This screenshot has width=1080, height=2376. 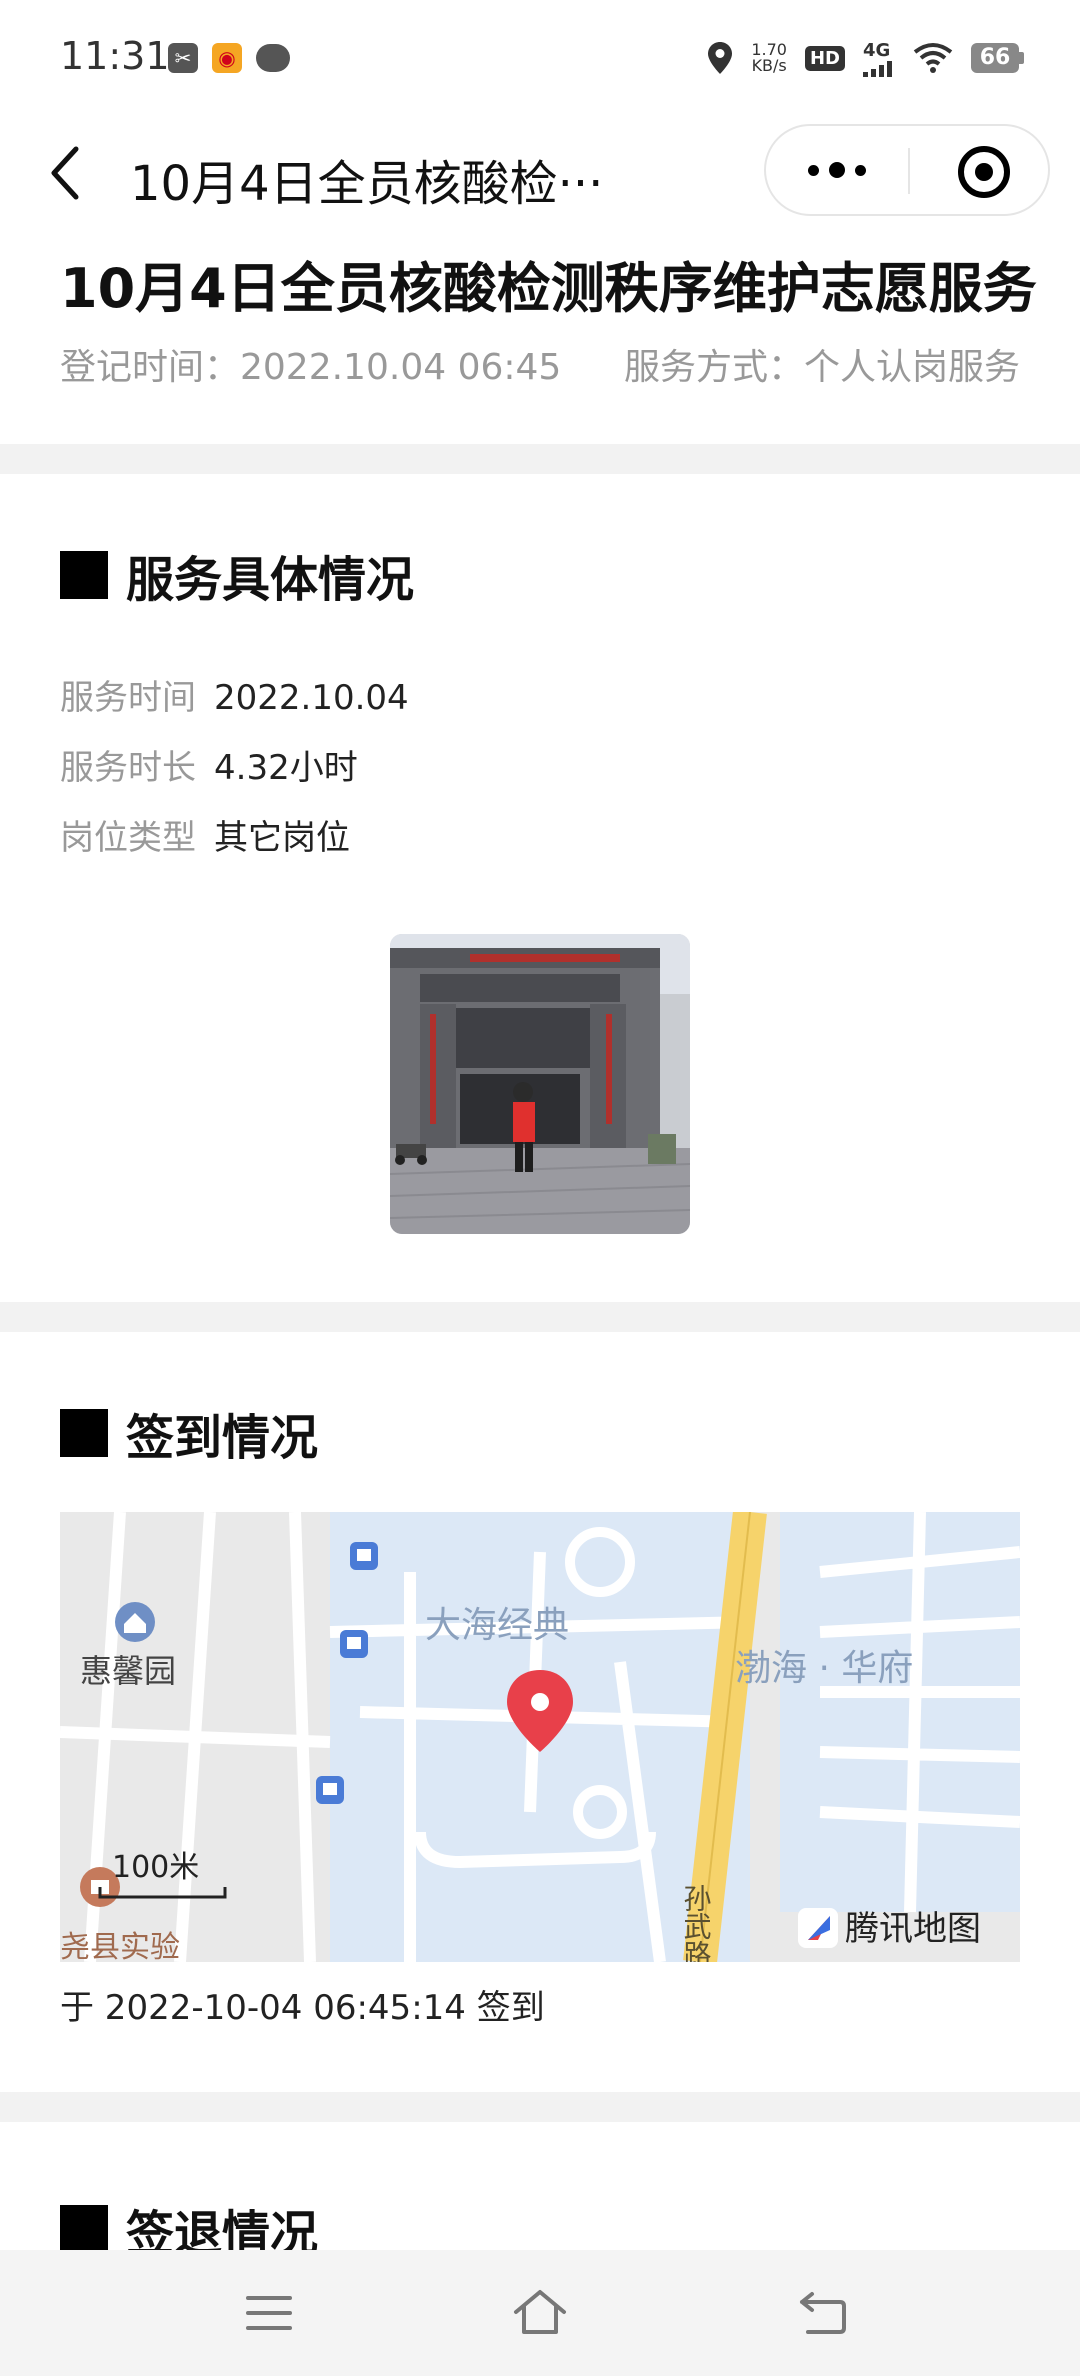 I want to click on status-bar: 11:31 ✂ ◉ 1.70 KB/s HD 4G 66, so click(x=540, y=59).